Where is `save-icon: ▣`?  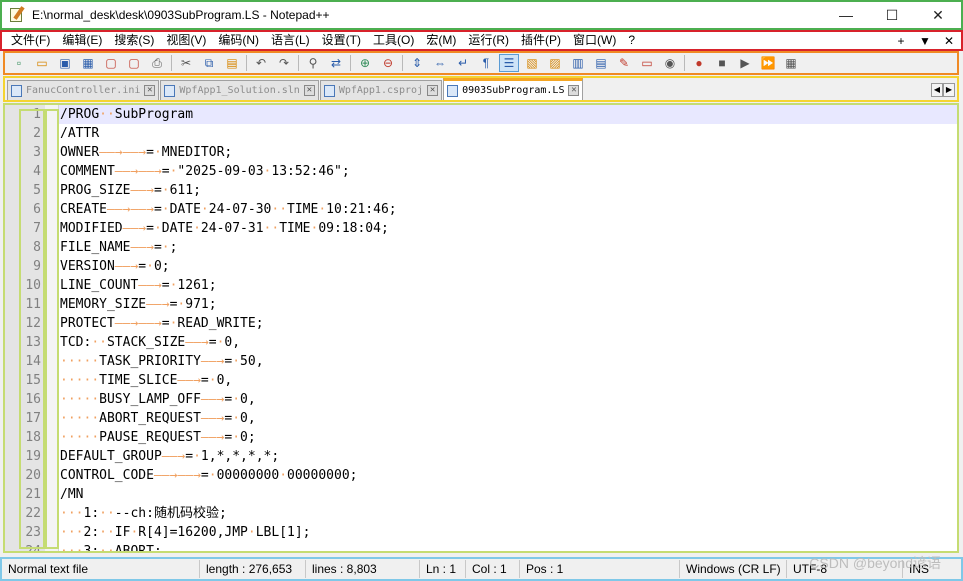
save-icon: ▣ is located at coordinates (65, 63).